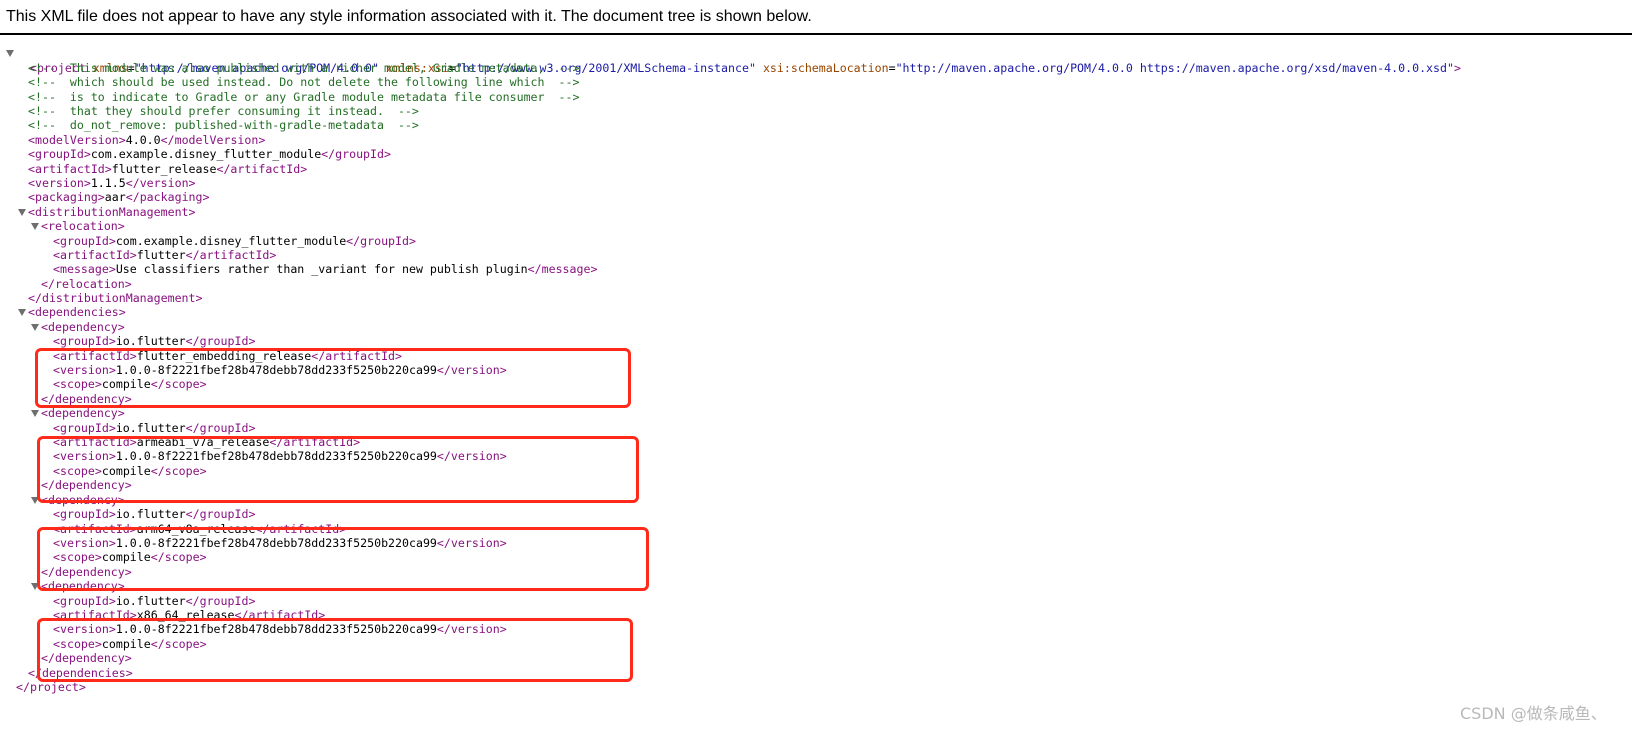 The width and height of the screenshot is (1632, 731). What do you see at coordinates (161, 255) in the screenshot?
I see `xml-text: flutter` at bounding box center [161, 255].